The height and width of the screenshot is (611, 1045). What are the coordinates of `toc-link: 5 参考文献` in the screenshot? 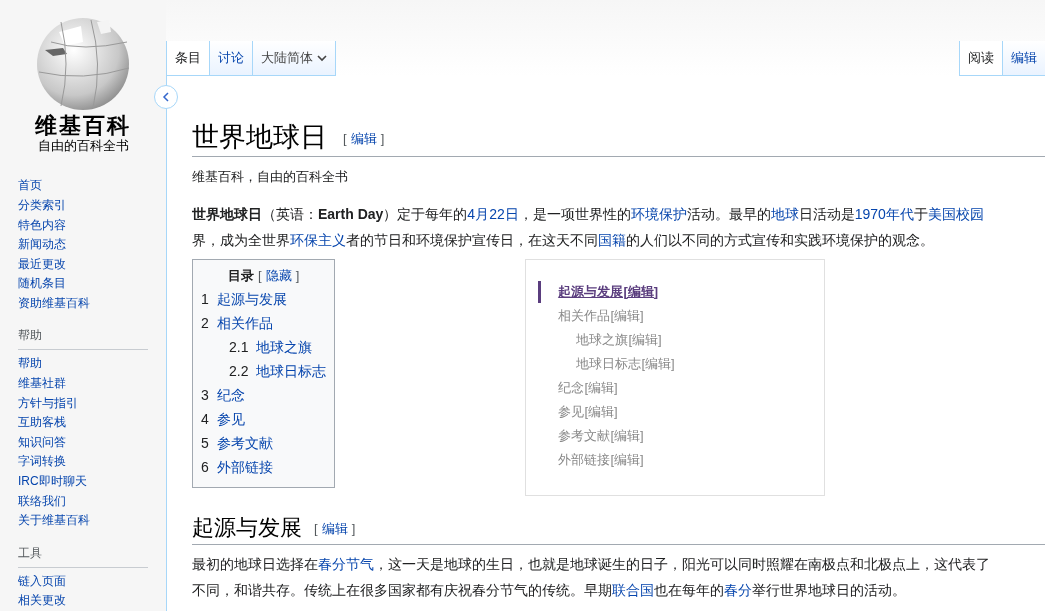 It's located at (264, 443).